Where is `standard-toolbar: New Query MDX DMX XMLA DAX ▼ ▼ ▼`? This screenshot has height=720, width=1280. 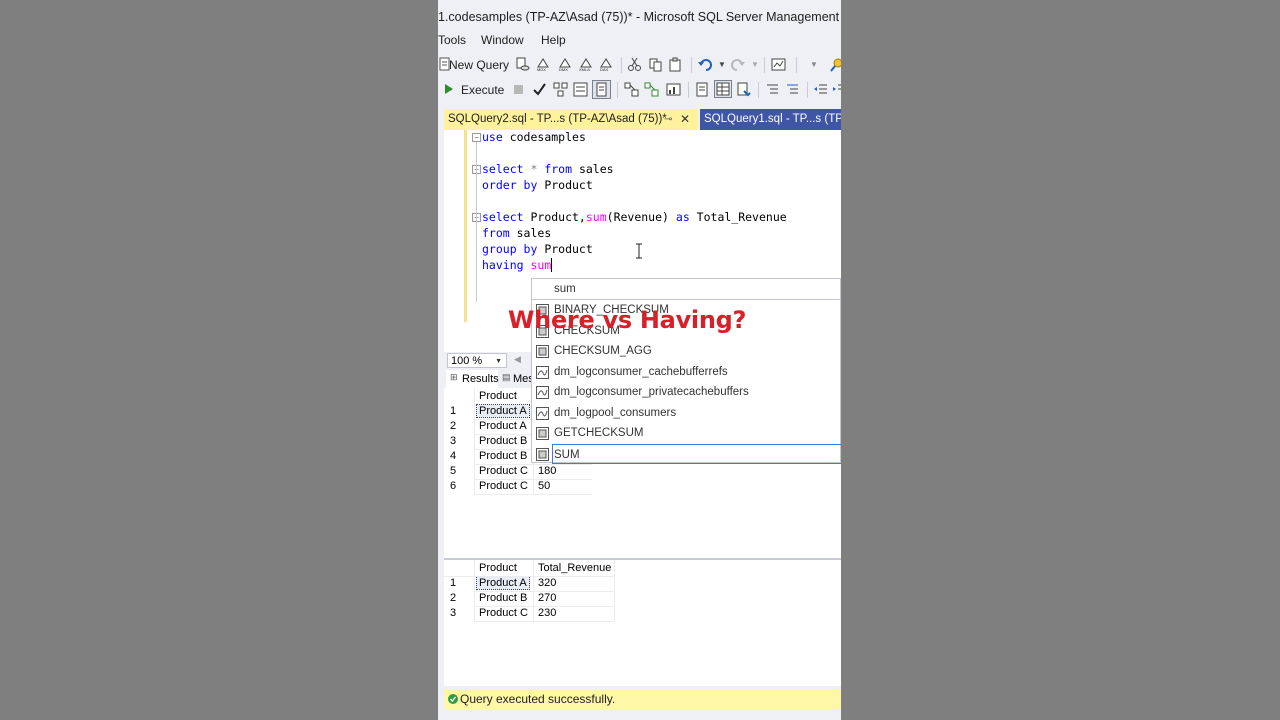
standard-toolbar: New Query MDX DMX XMLA DAX ▼ ▼ ▼ is located at coordinates (639, 65).